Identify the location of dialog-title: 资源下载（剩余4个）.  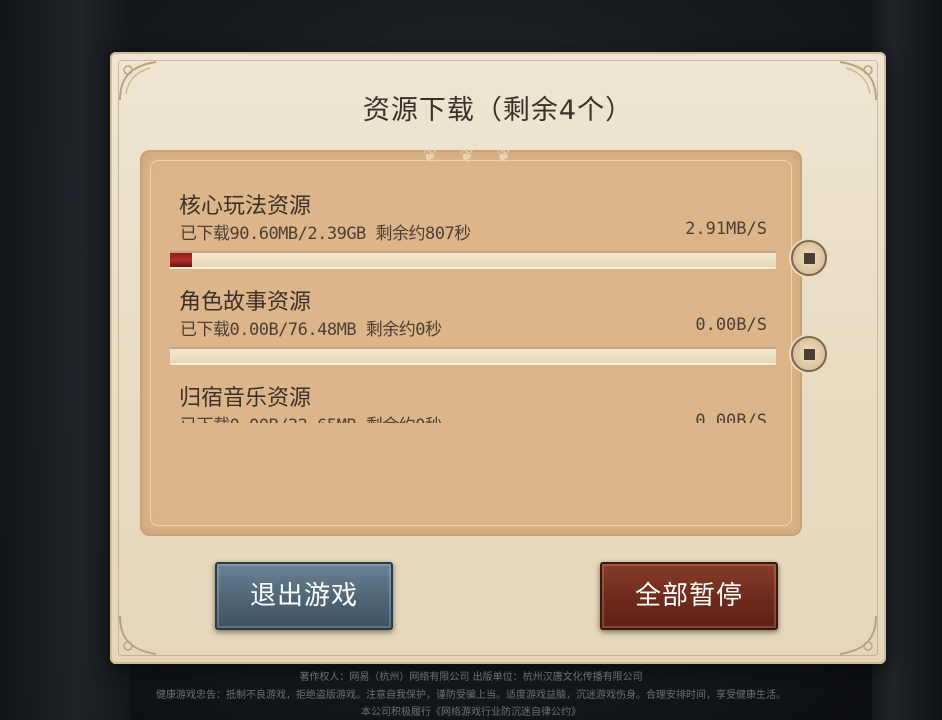
(498, 110).